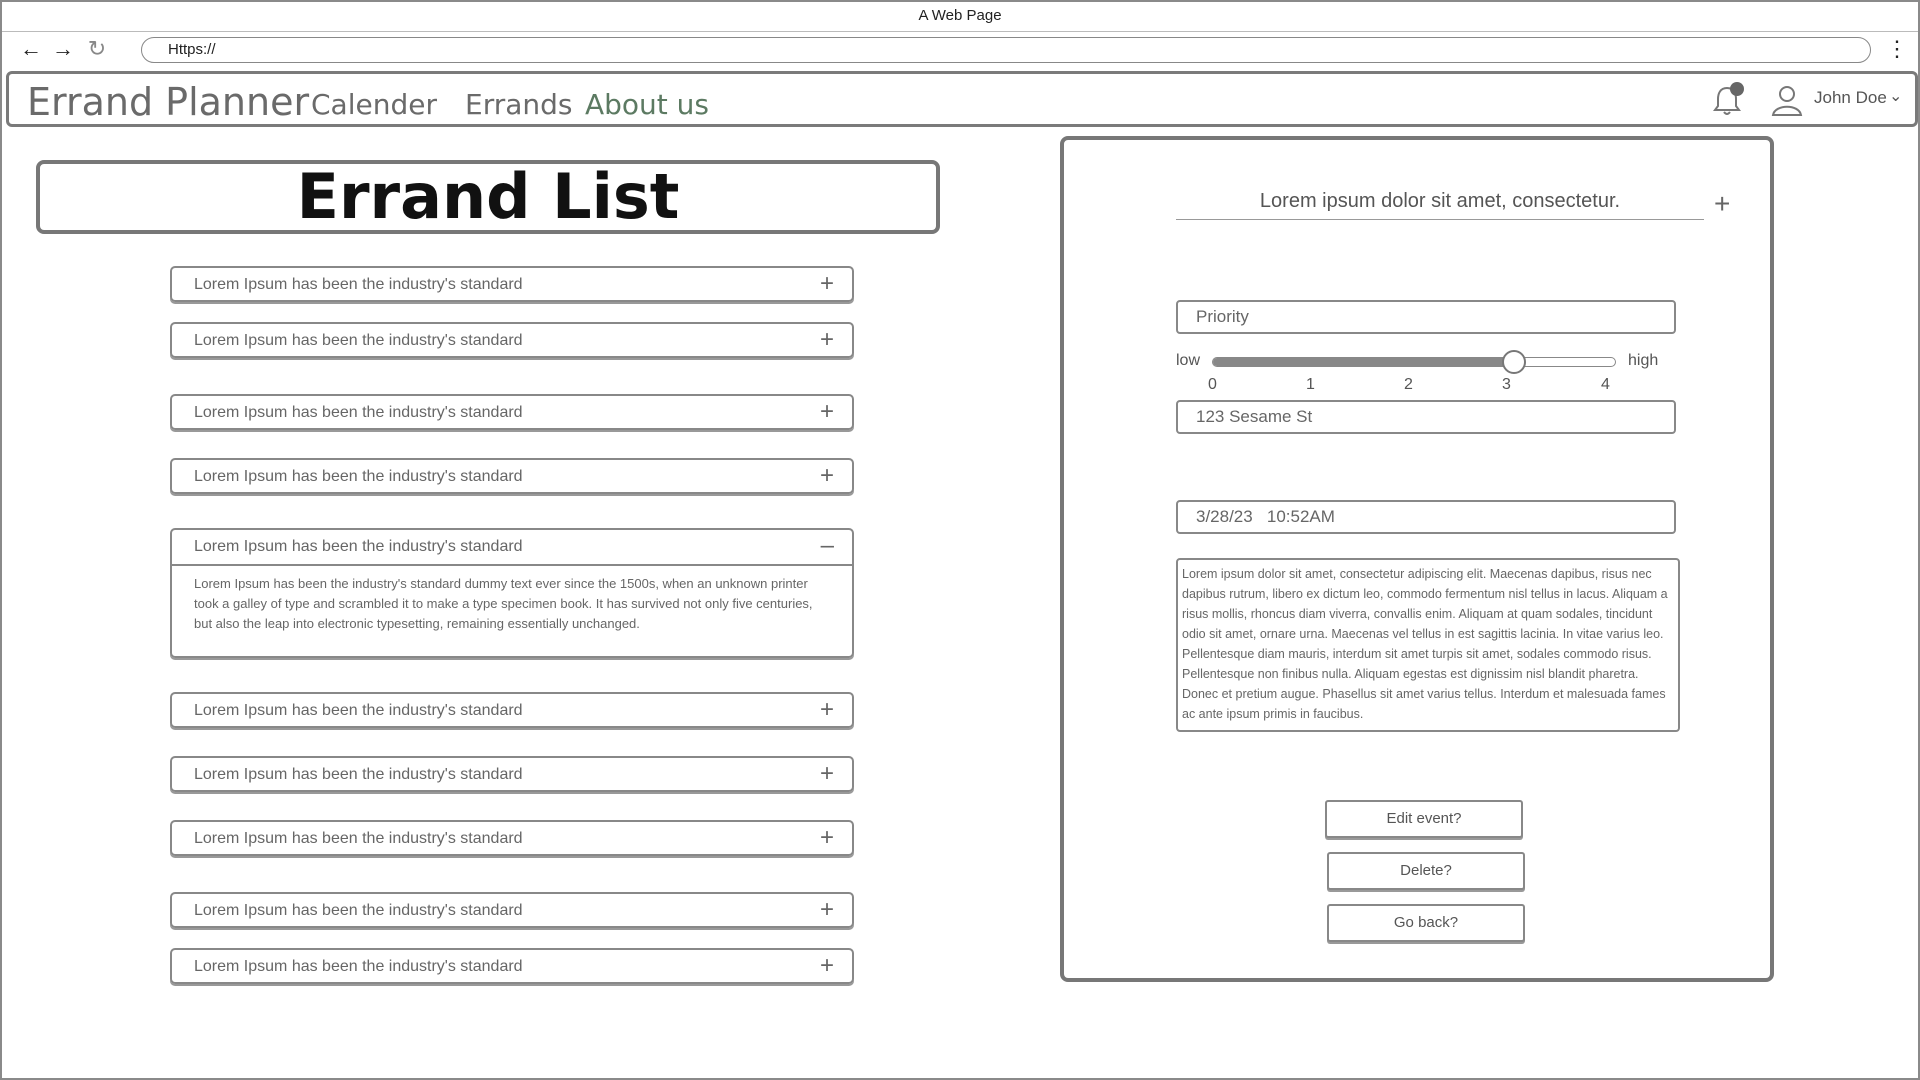 The width and height of the screenshot is (1920, 1080). Describe the element at coordinates (1506, 384) in the screenshot. I see `slider-tick-label: 3` at that location.